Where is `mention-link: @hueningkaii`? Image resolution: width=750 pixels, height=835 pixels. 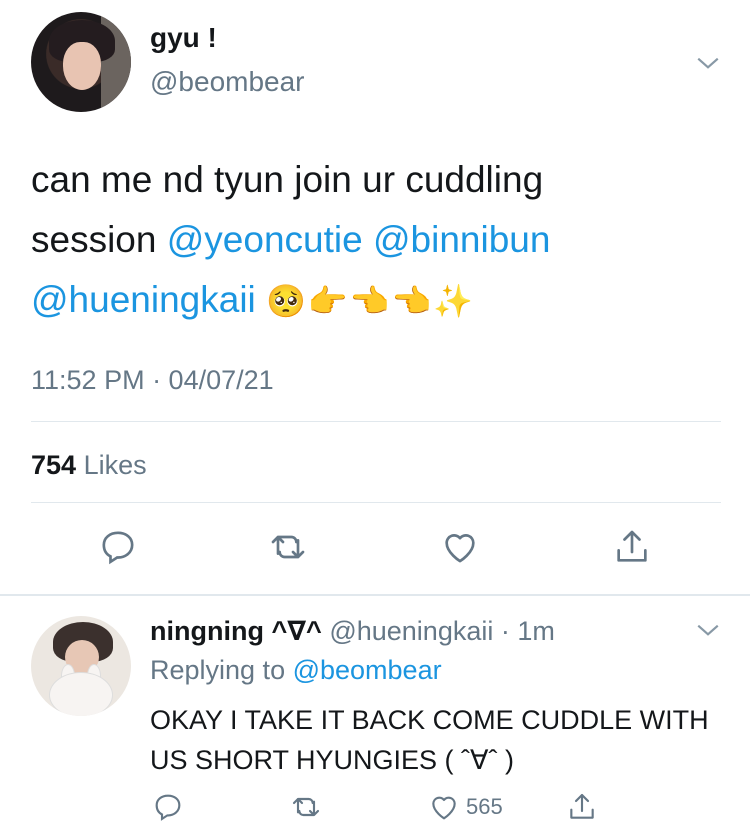
mention-link: @hueningkaii is located at coordinates (143, 299).